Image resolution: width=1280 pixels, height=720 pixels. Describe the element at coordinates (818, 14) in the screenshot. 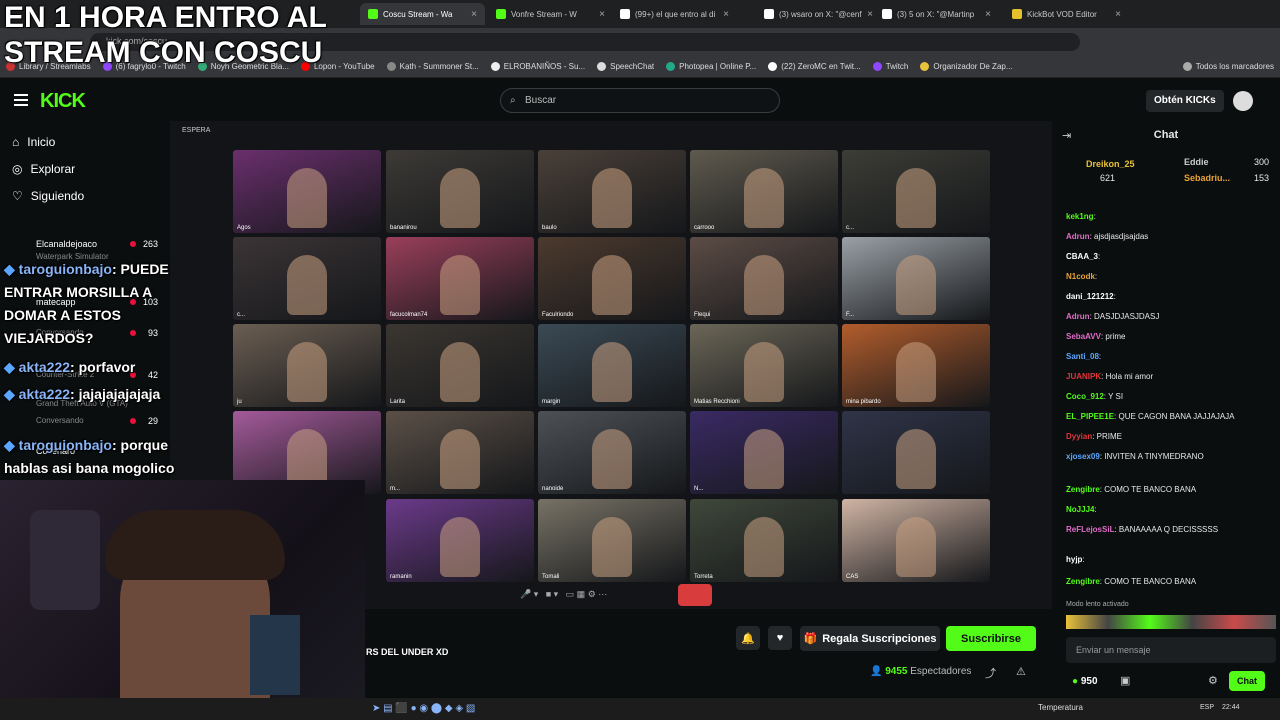

I see `tab-3: (3) wsaro on X: "@cenf ×` at that location.